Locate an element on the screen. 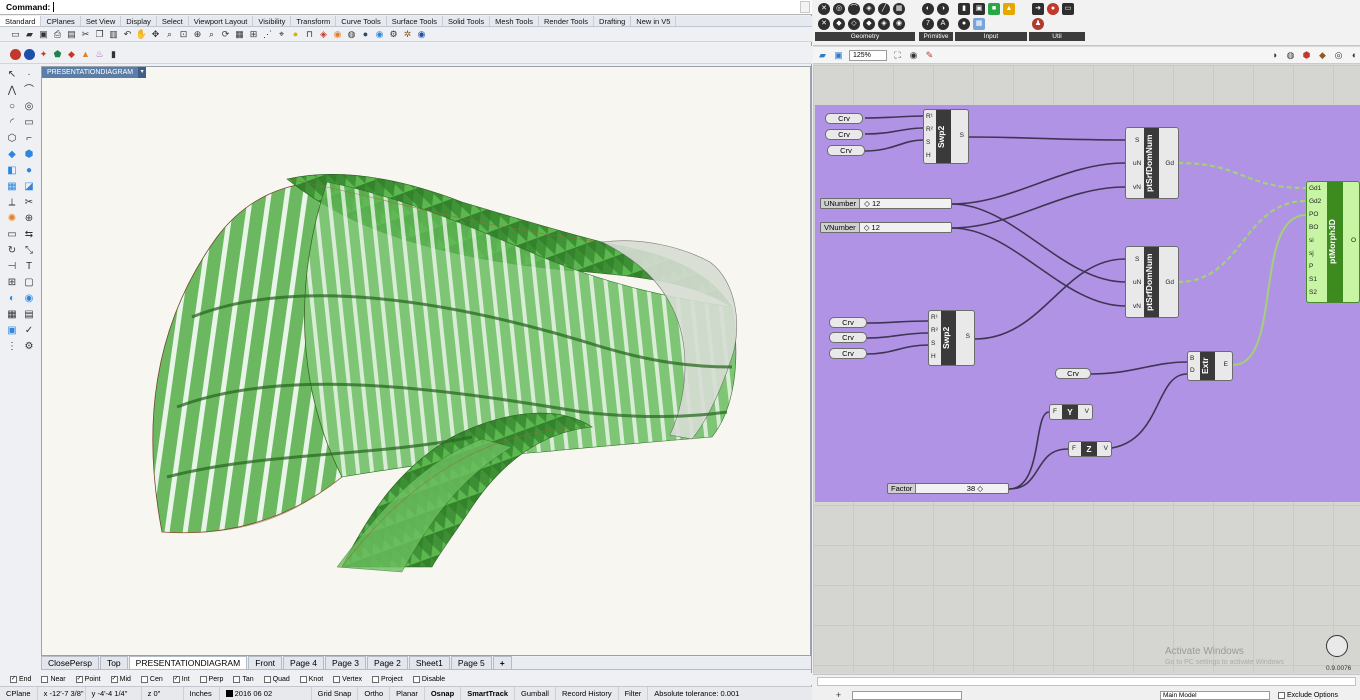 The image size is (1360, 700). viewport-tab-front: Front is located at coordinates (265, 662).